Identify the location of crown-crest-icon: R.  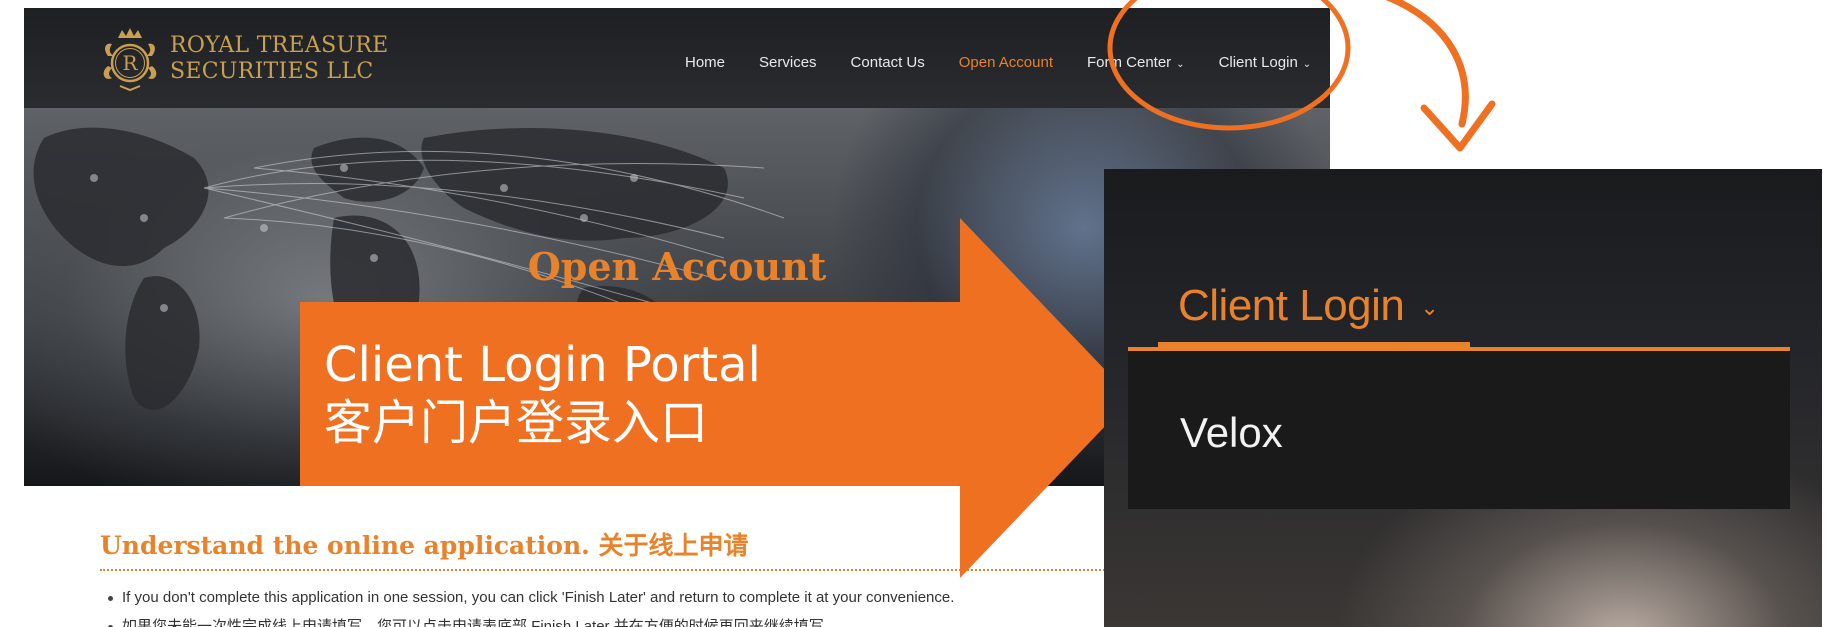
(130, 60).